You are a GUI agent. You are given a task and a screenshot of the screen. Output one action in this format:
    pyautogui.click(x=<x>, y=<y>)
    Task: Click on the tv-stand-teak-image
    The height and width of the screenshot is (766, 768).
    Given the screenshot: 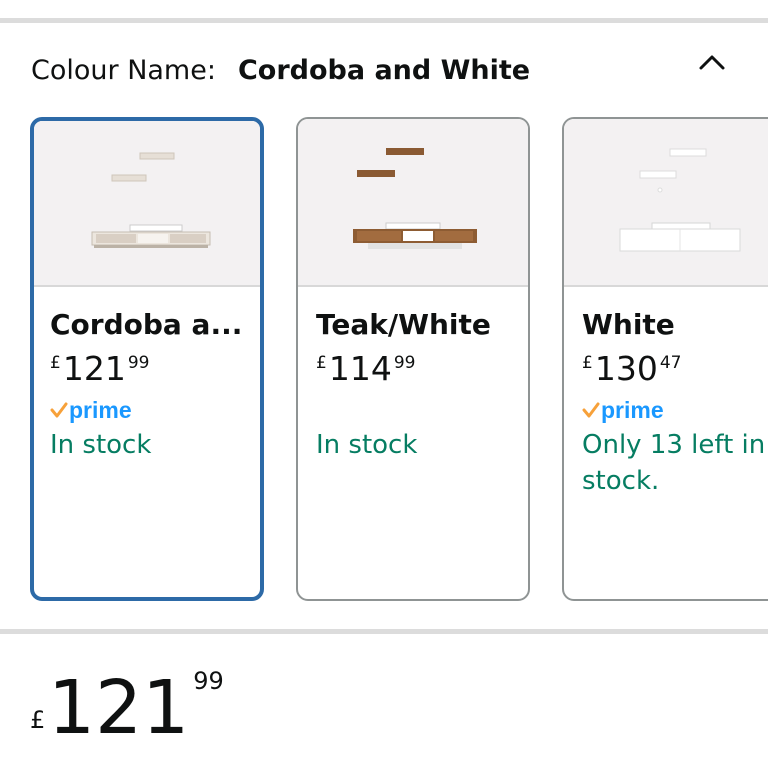 What is the action you would take?
    pyautogui.click(x=415, y=198)
    